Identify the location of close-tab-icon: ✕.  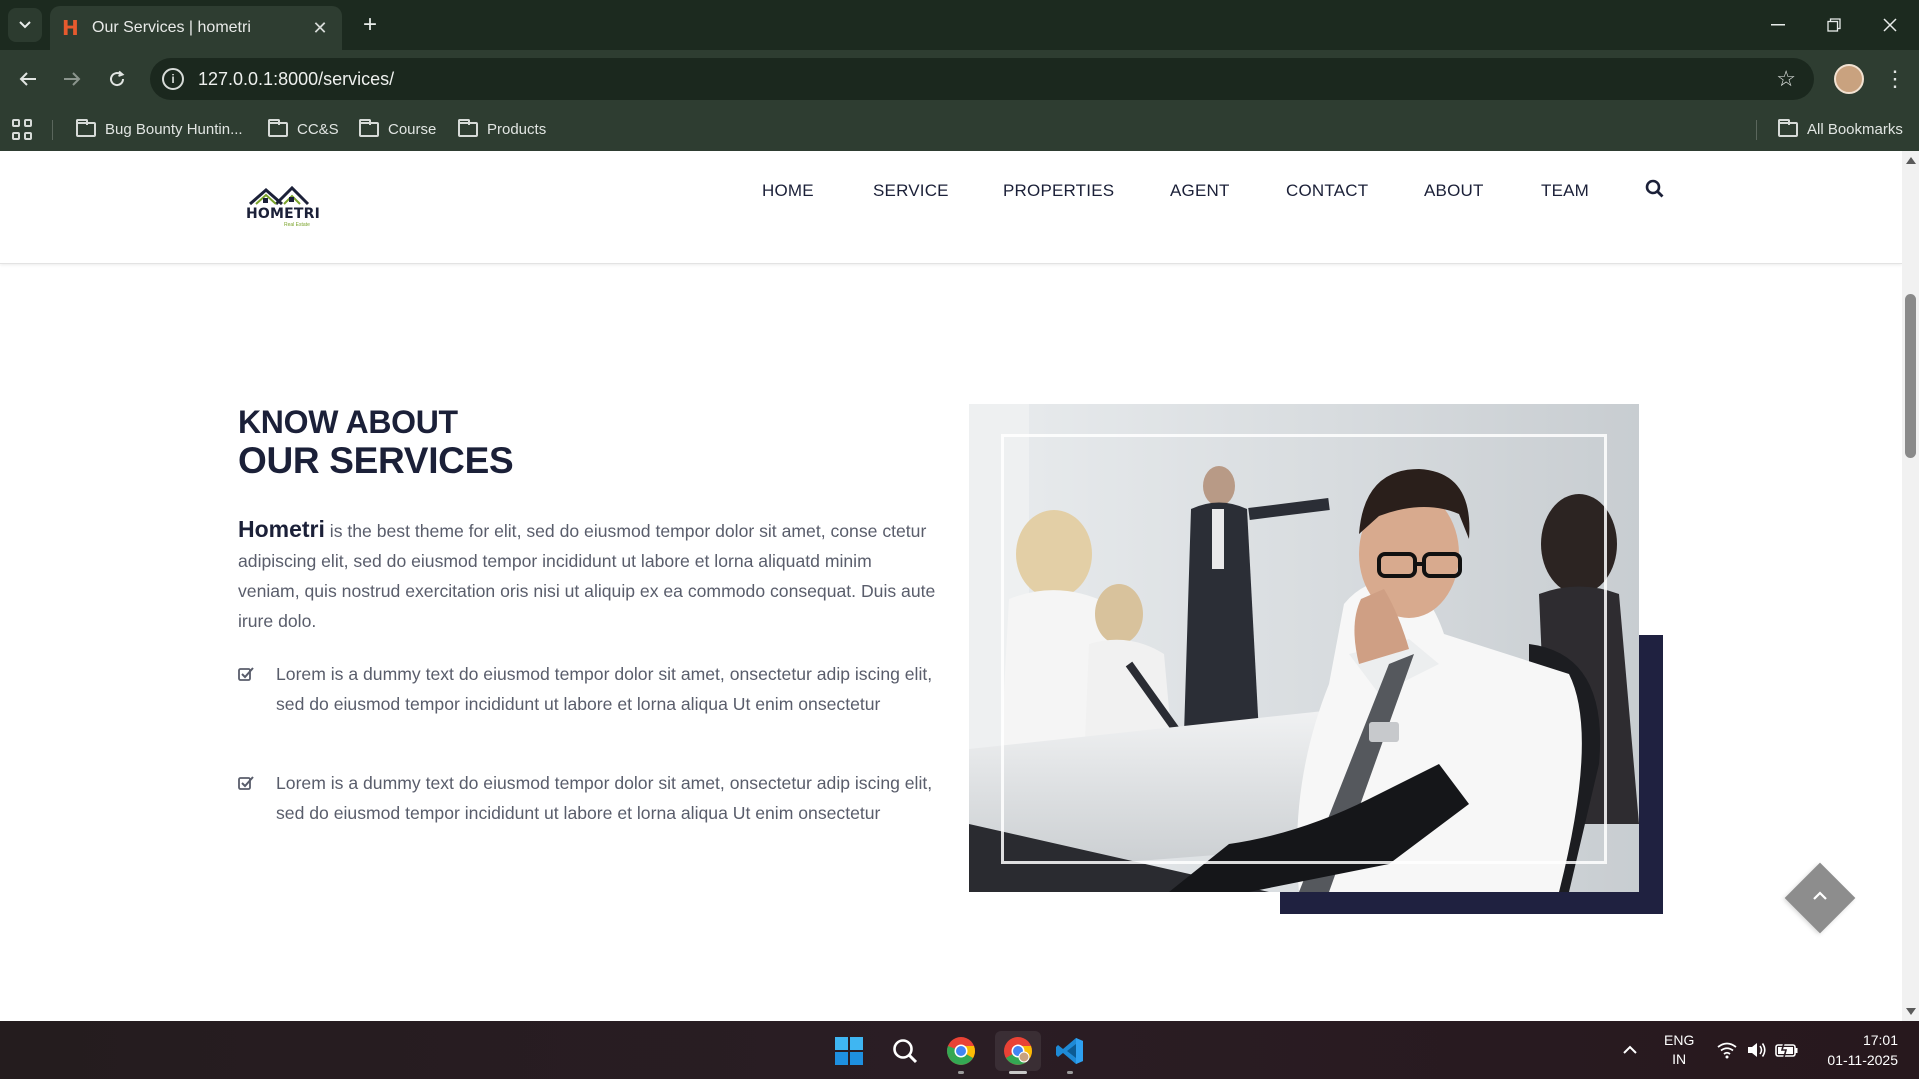
(320, 28).